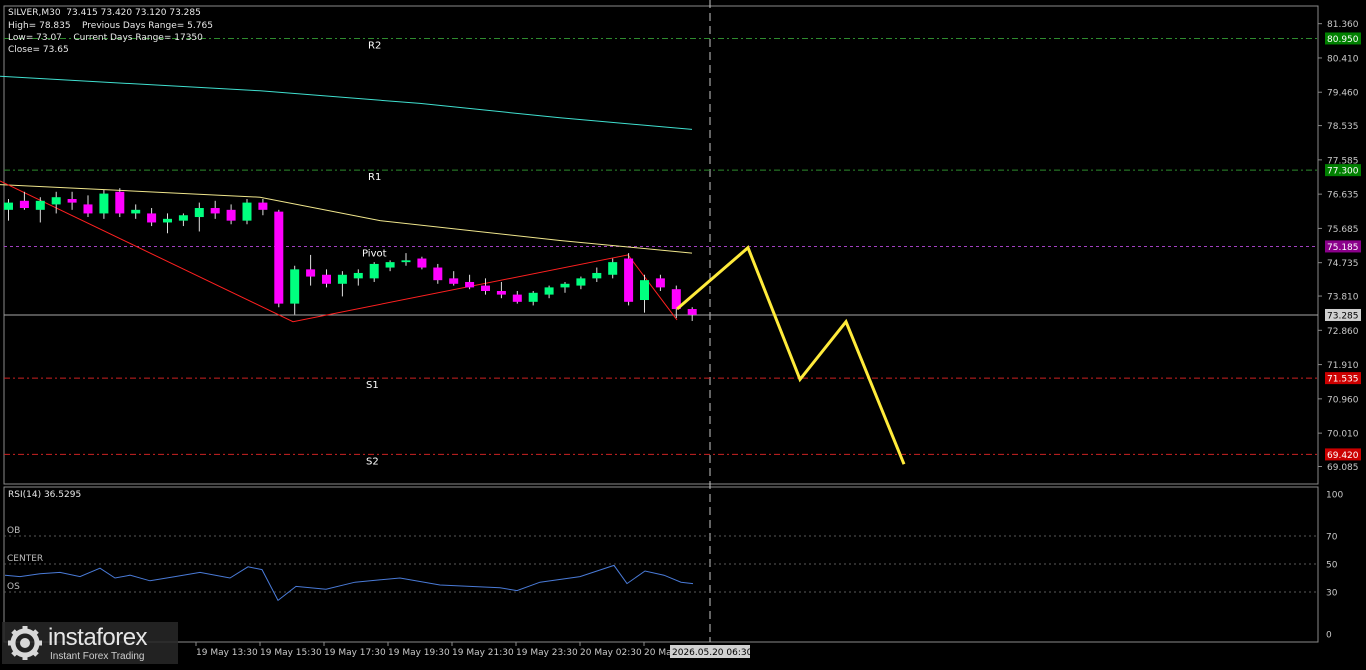 This screenshot has width=1366, height=670. Describe the element at coordinates (1343, 264) in the screenshot. I see `price-tick-label: 74.735` at that location.